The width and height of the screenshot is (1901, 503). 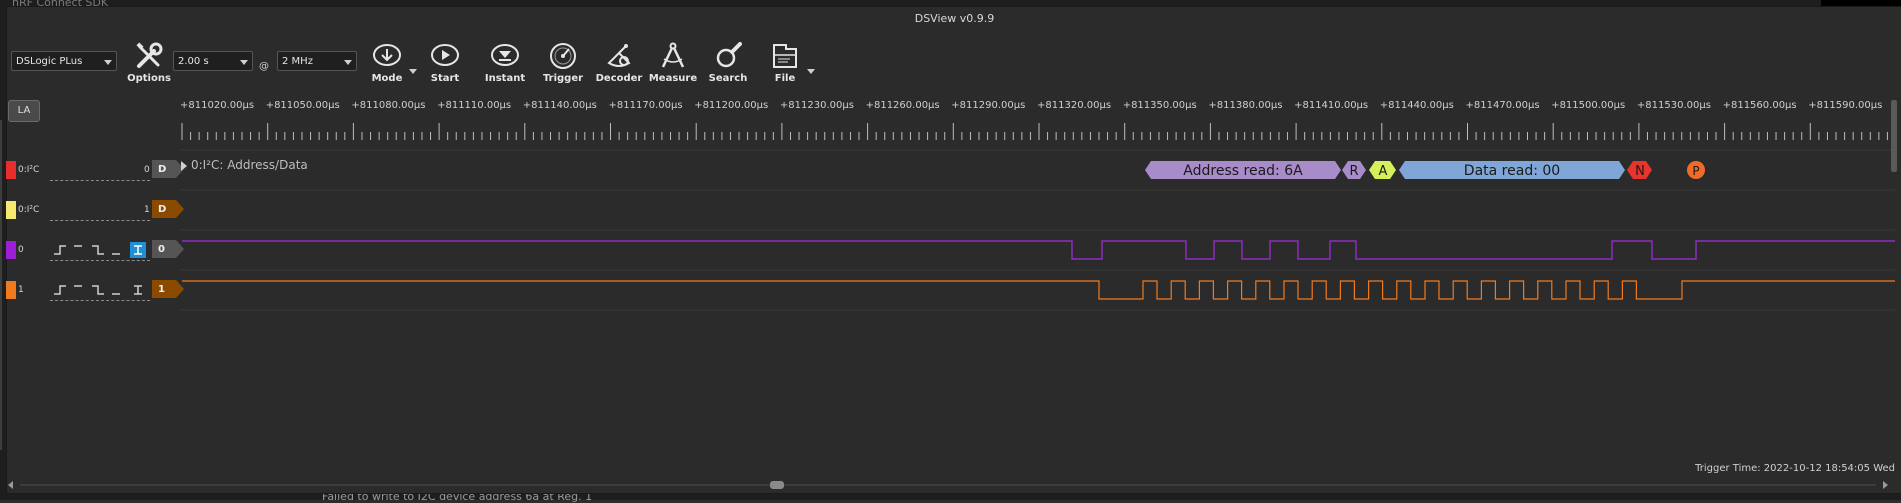 I want to click on channel-1-name: 0:I²C, so click(x=29, y=210).